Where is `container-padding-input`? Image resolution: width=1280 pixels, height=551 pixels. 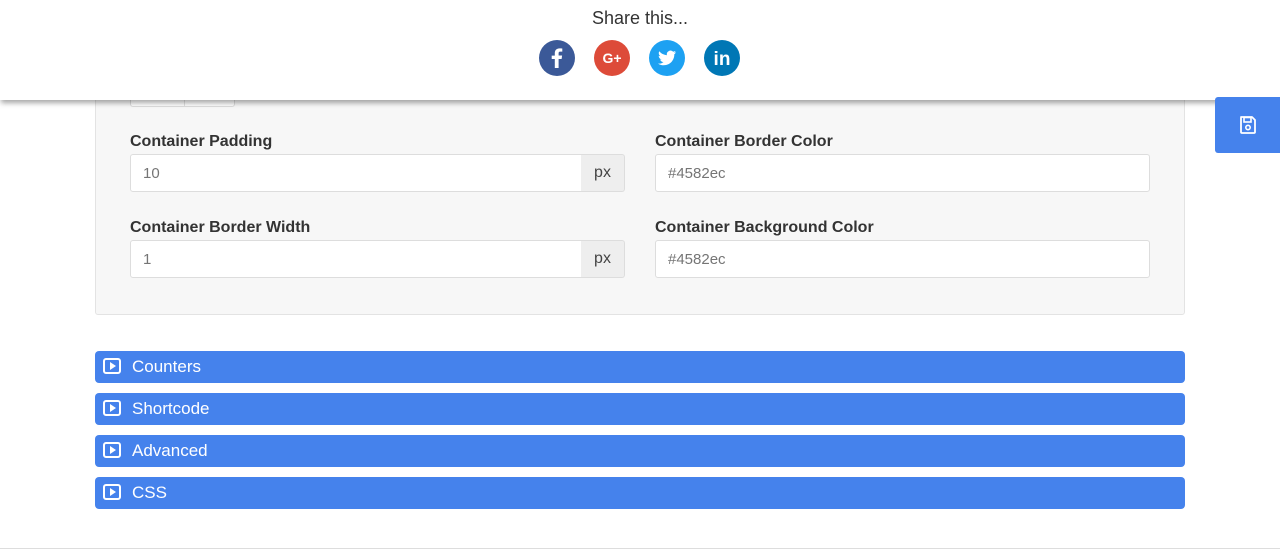
container-padding-input is located at coordinates (356, 173).